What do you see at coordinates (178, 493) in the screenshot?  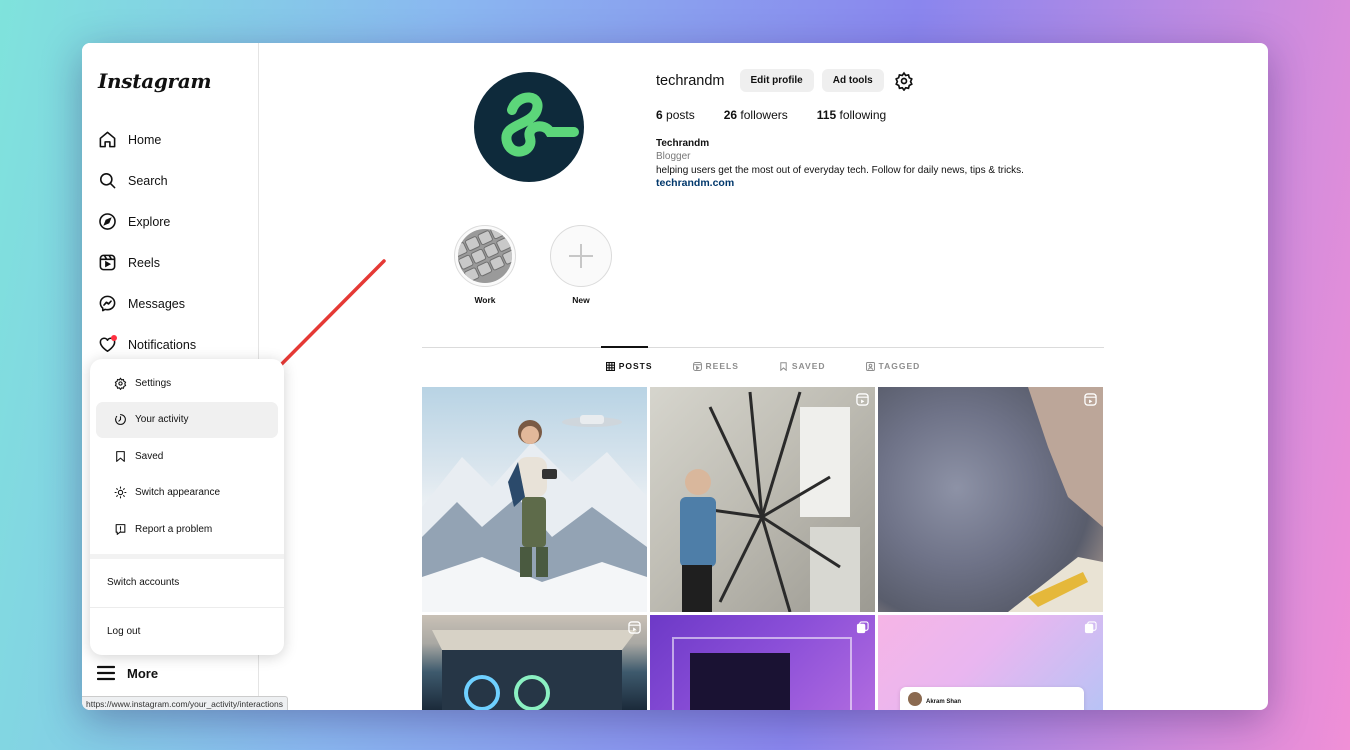 I see `menu-item-label: Switch appearance` at bounding box center [178, 493].